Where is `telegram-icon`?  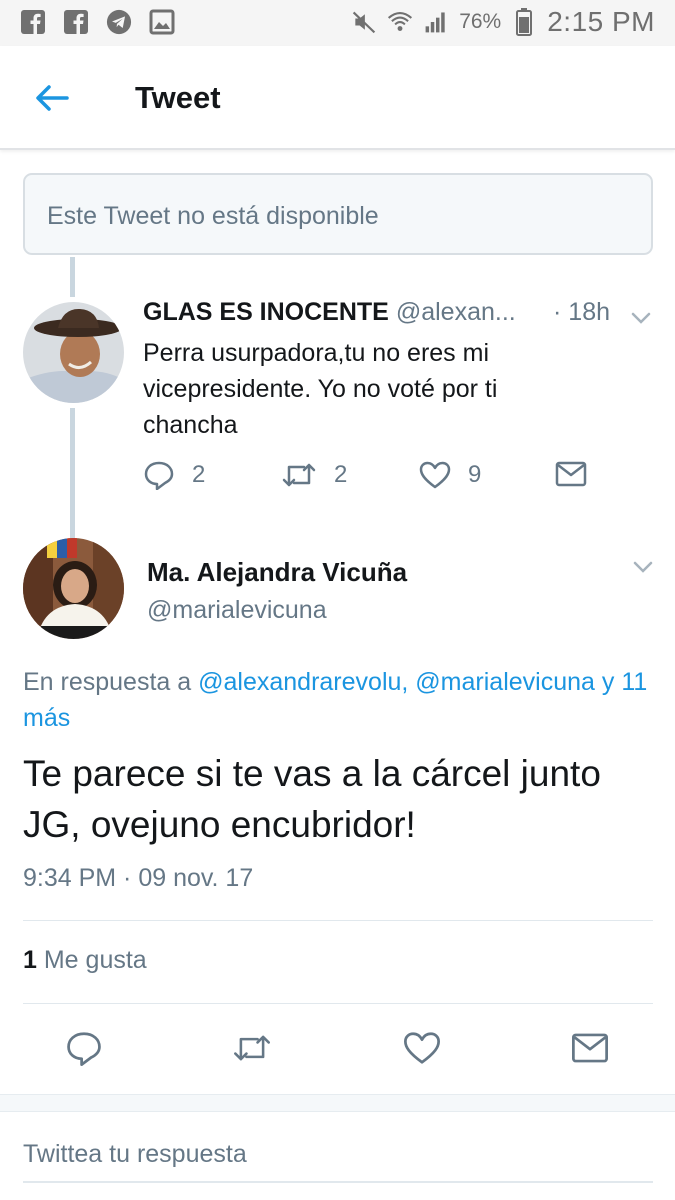 telegram-icon is located at coordinates (119, 22).